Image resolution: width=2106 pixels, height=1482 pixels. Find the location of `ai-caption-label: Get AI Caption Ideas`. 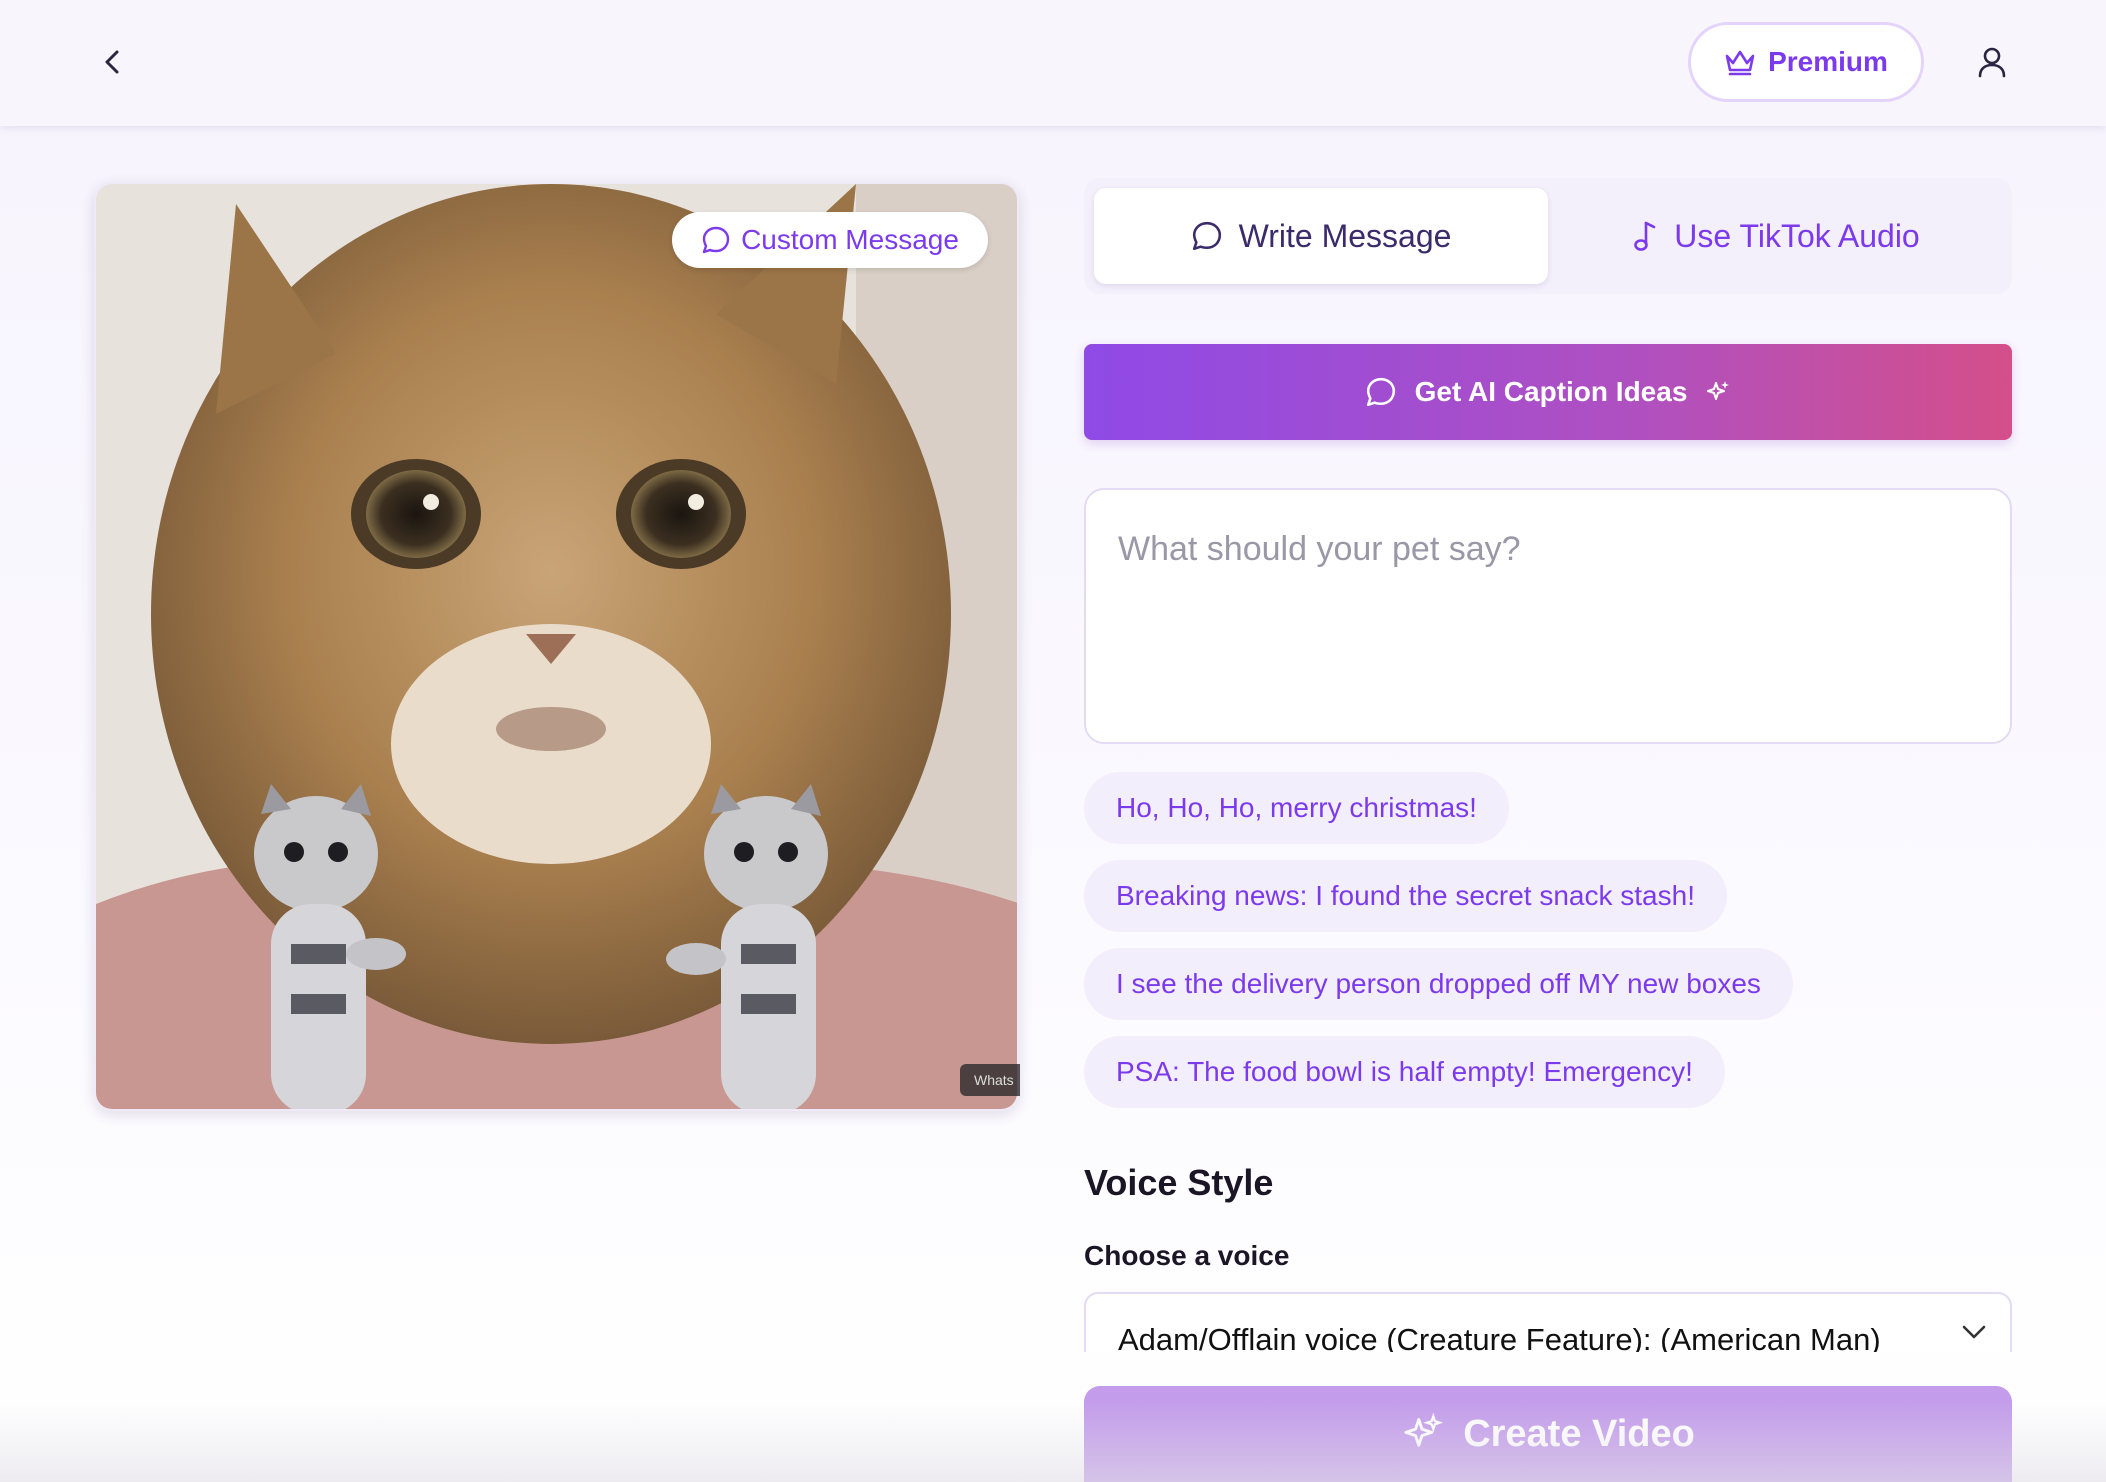

ai-caption-label: Get AI Caption Ideas is located at coordinates (1551, 391).